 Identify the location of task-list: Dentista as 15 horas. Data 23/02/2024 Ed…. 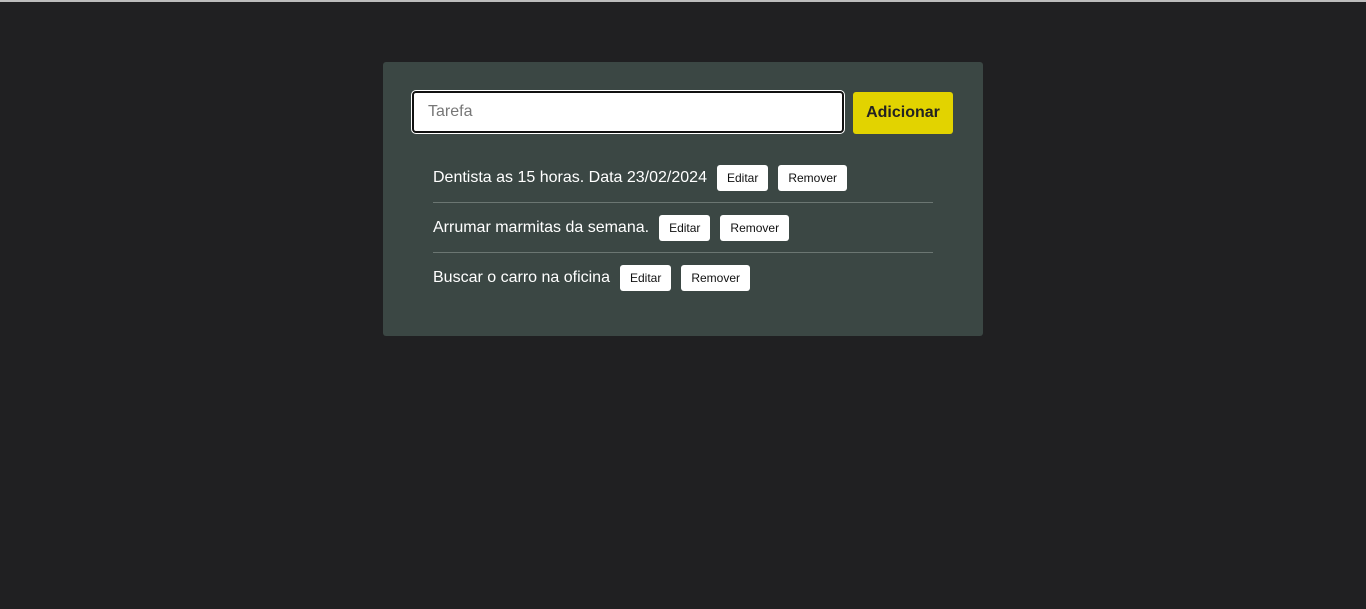
(683, 228).